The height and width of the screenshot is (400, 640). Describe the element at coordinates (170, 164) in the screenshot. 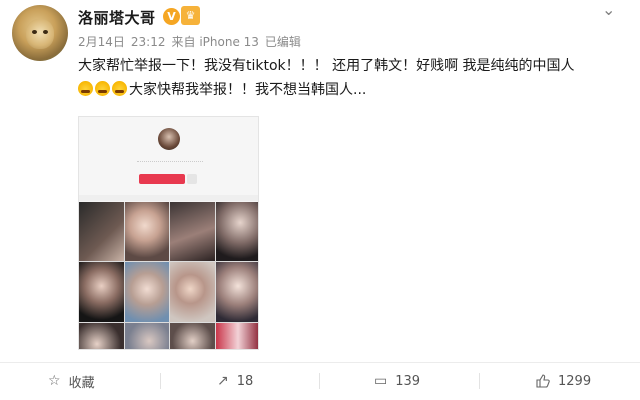

I see `tiktok-profile-stats` at that location.